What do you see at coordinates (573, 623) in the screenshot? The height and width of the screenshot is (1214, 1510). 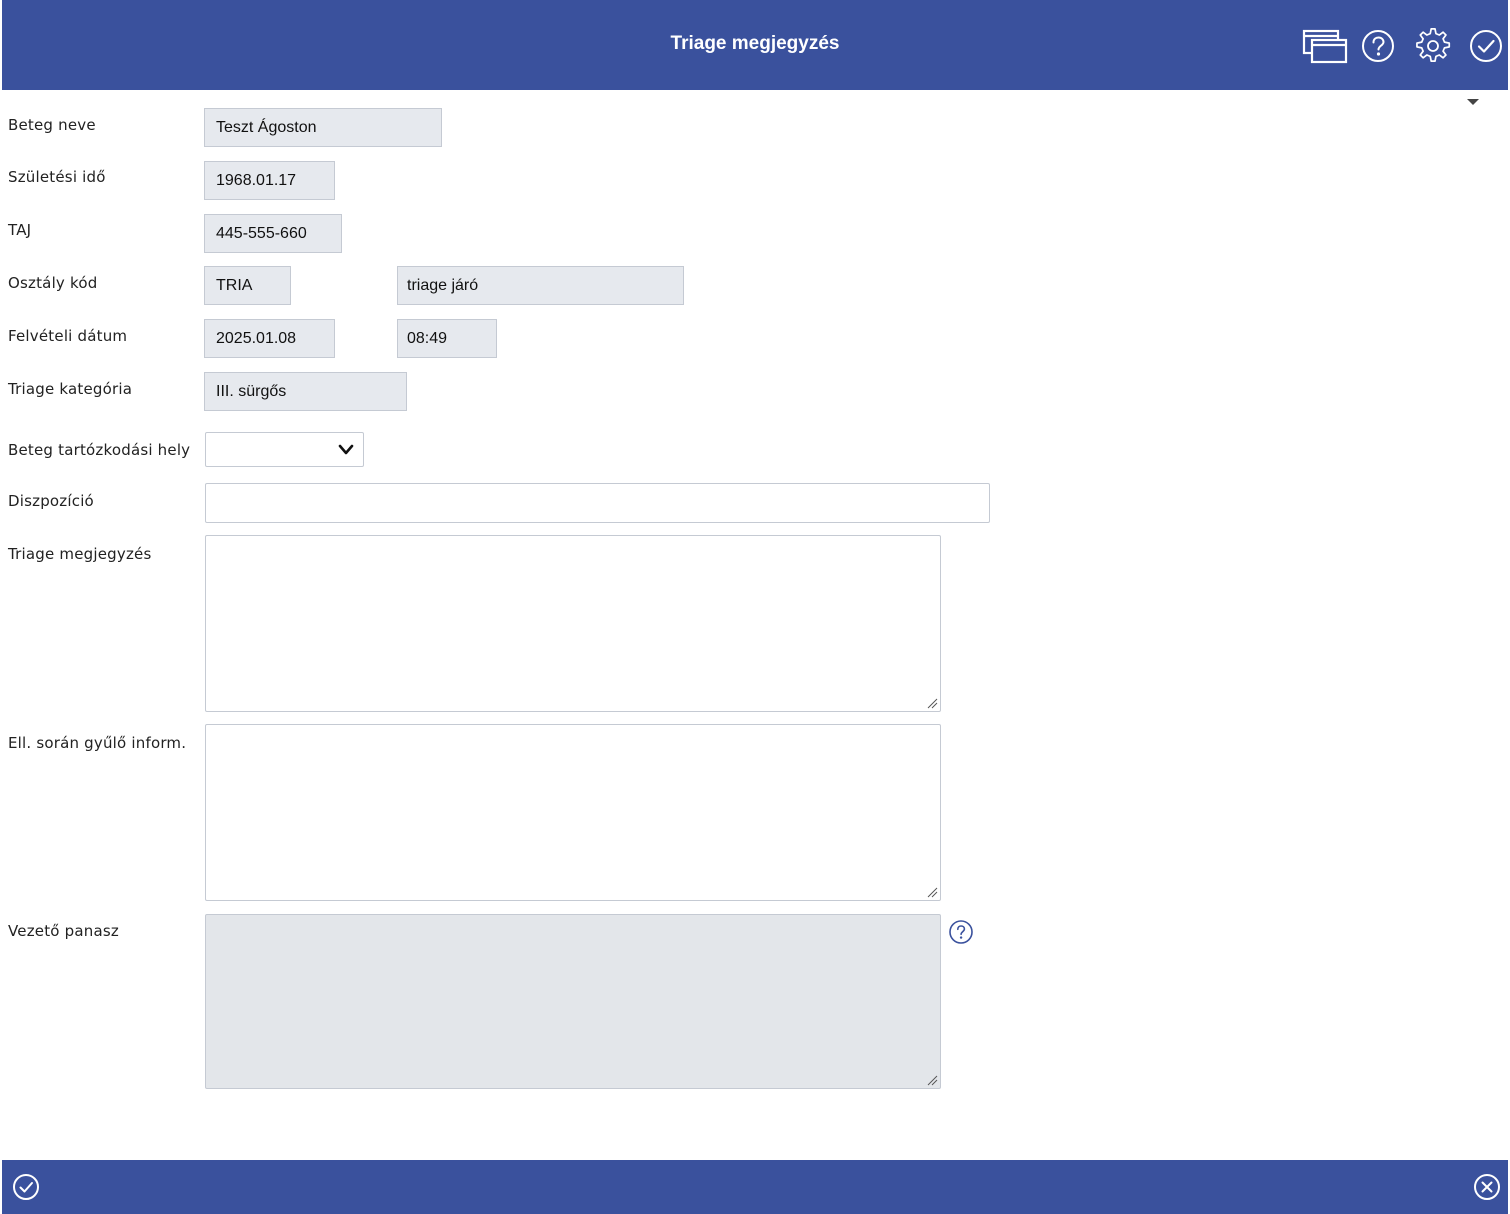 I see `triage-note-textarea` at bounding box center [573, 623].